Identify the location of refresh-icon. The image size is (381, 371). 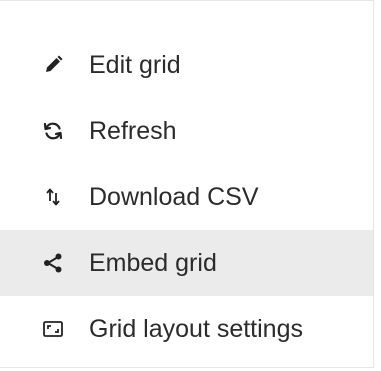
(53, 131).